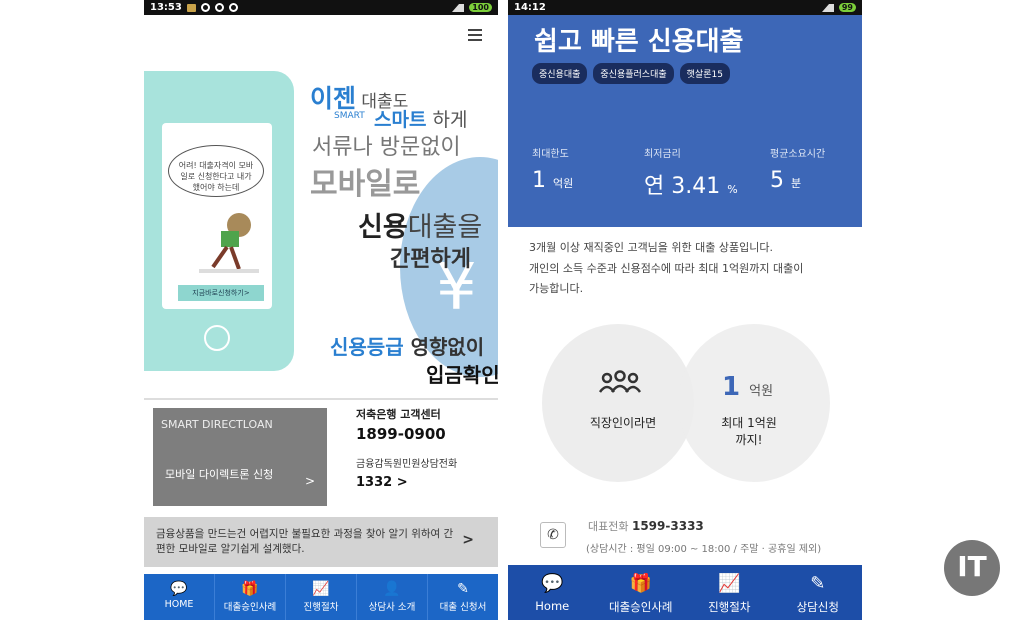 This screenshot has height=620, width=1024. What do you see at coordinates (748, 387) in the screenshot?
I see `circle-amount: 1 억원` at bounding box center [748, 387].